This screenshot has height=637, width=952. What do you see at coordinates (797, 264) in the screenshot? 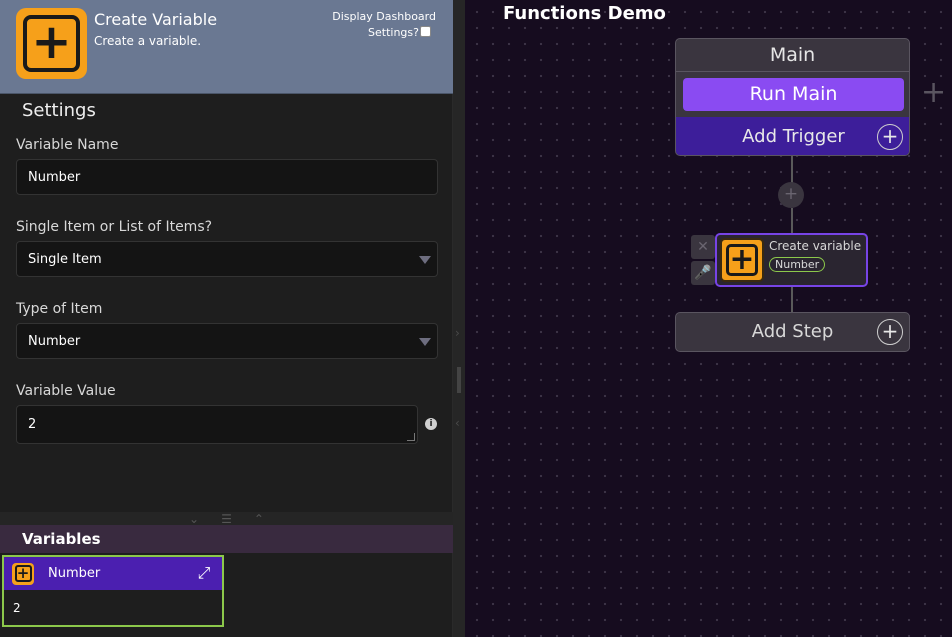
I see `variable-badge: Number` at bounding box center [797, 264].